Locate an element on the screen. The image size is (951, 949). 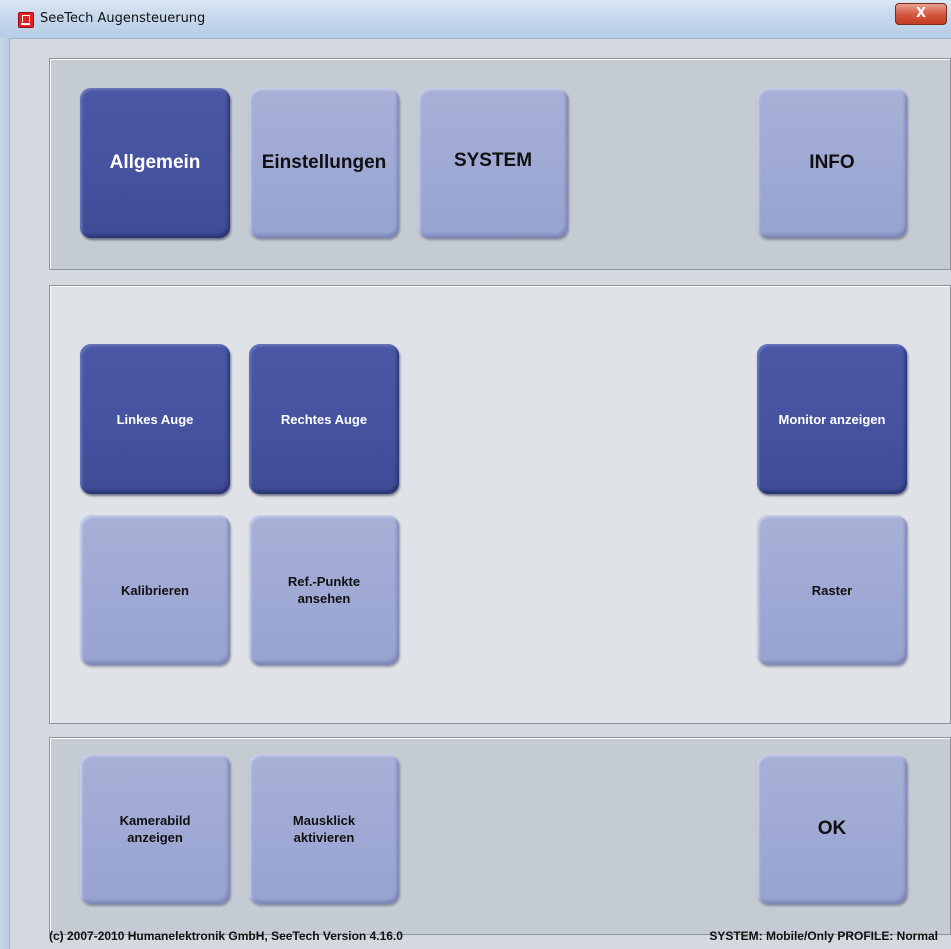
camera-image-label: Kamerabild anzeigen is located at coordinates (155, 829).